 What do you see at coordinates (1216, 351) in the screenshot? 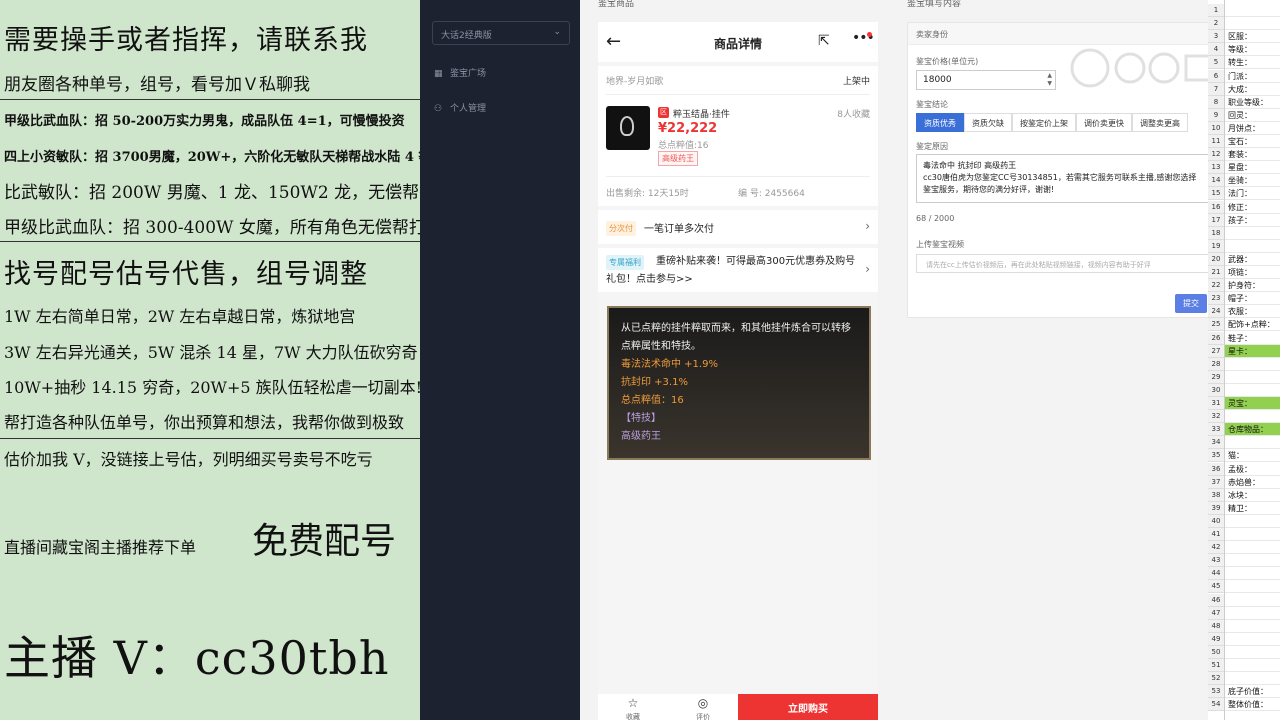
I see `row-number: 27` at bounding box center [1216, 351].